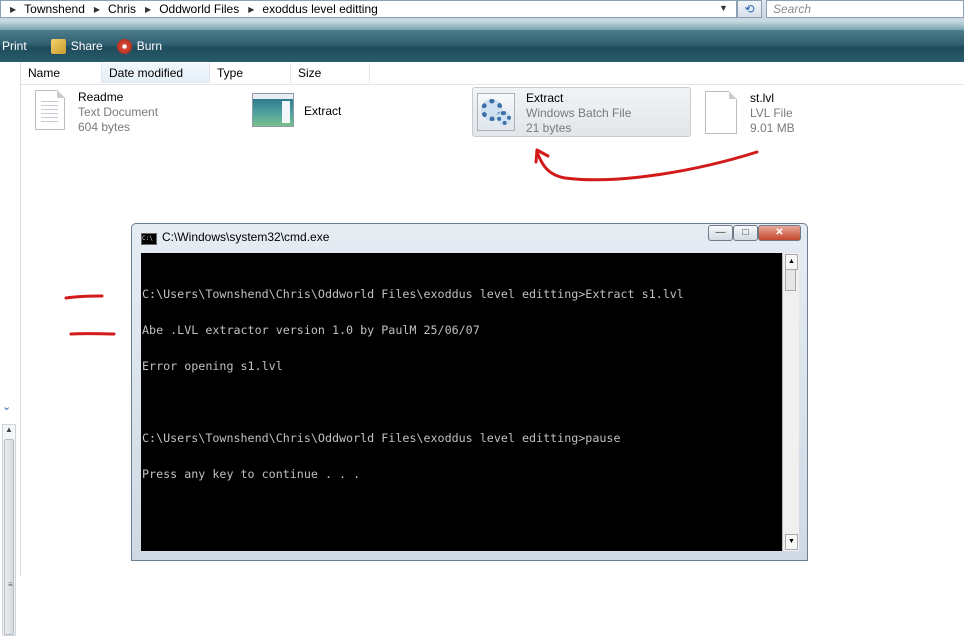 This screenshot has width=964, height=636. Describe the element at coordinates (139, 46) in the screenshot. I see `burn-button: Burn` at that location.